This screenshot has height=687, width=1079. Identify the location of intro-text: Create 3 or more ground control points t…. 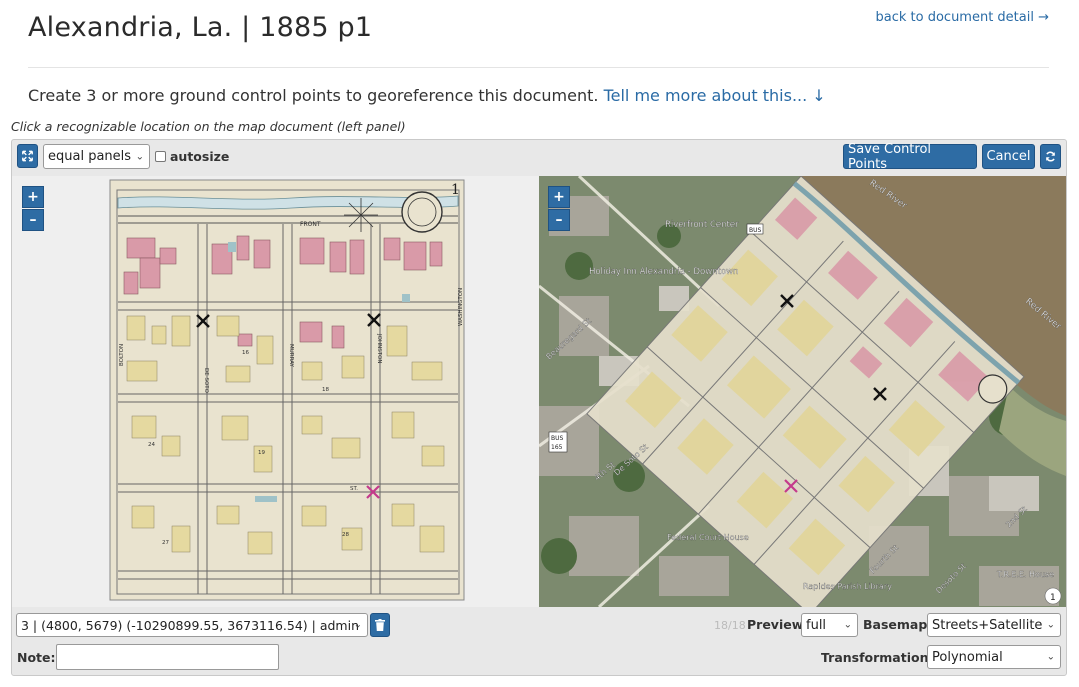
(427, 95).